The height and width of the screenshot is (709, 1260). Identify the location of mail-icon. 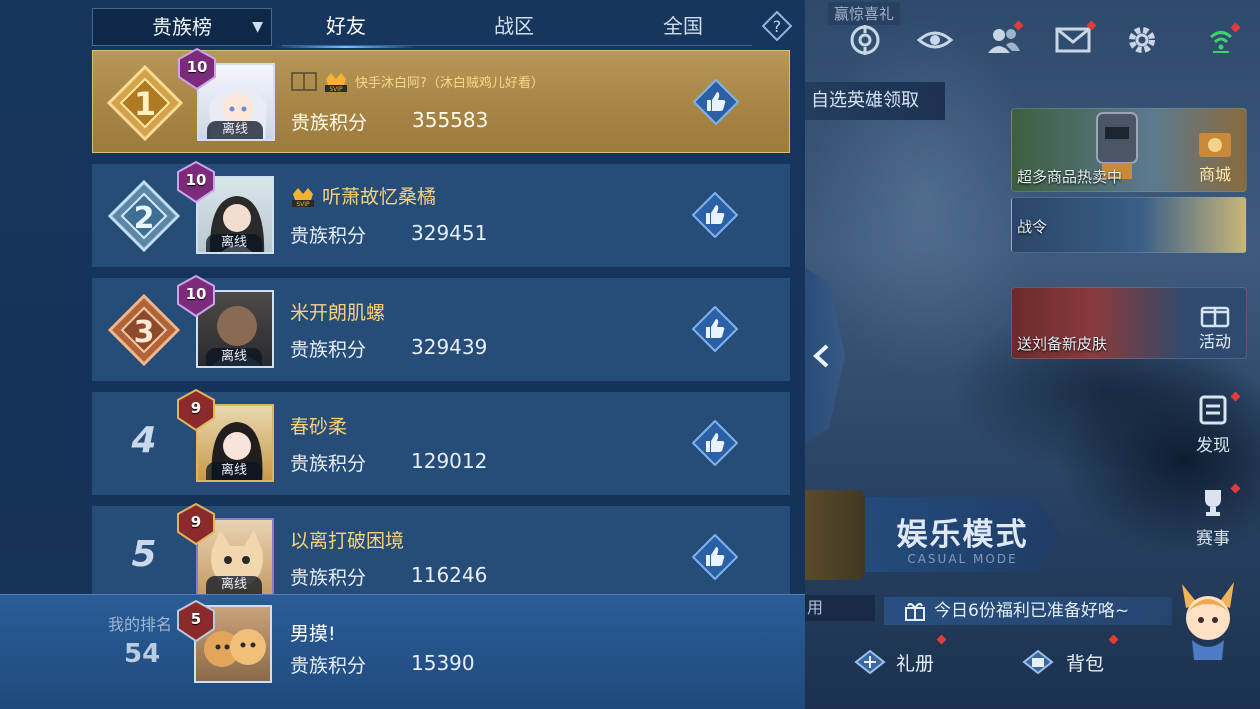
(1076, 39).